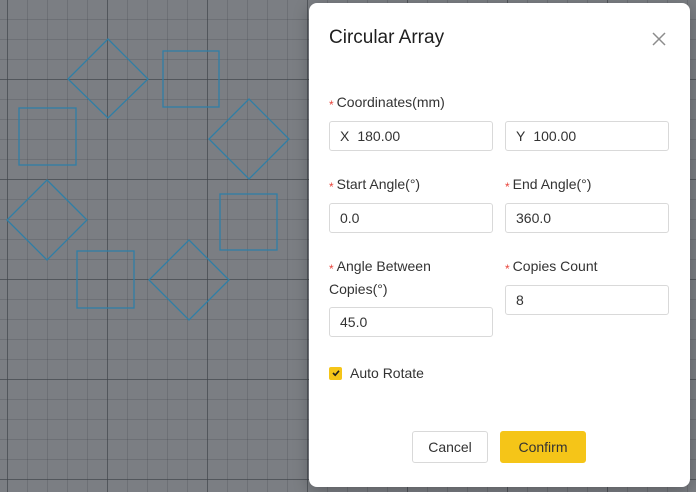  What do you see at coordinates (345, 136) in the screenshot?
I see `x-prefix: X` at bounding box center [345, 136].